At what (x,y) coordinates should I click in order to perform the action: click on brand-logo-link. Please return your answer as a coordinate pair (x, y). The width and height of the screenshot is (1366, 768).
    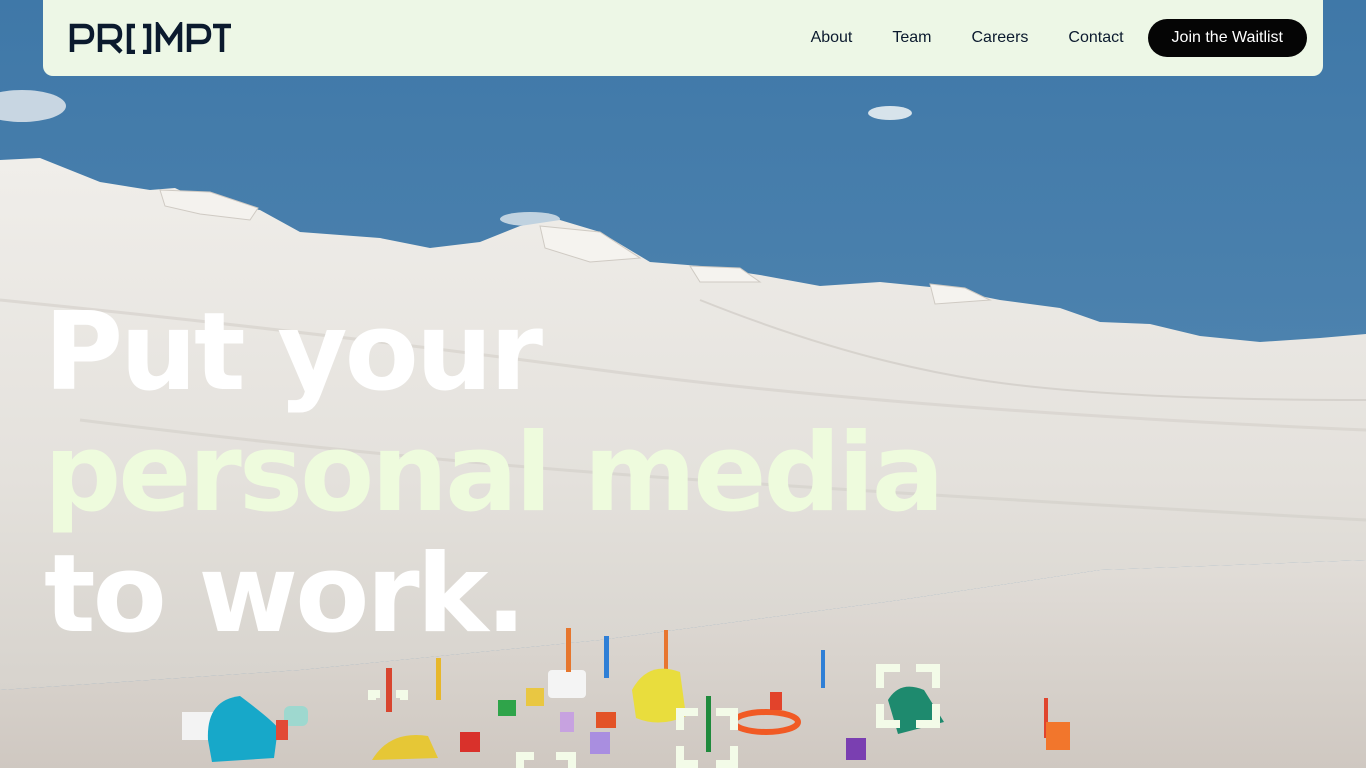
    Looking at the image, I should click on (151, 38).